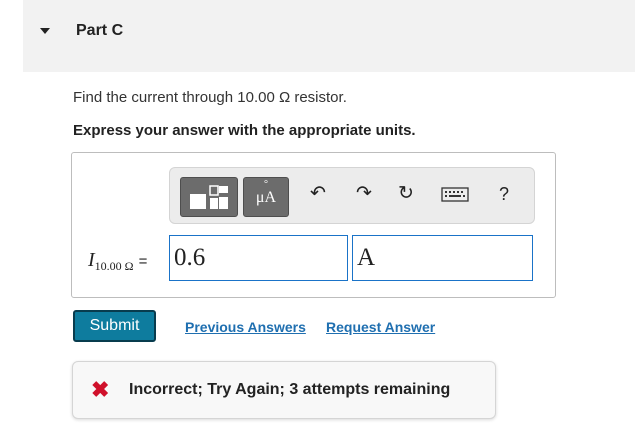 The image size is (635, 432). Describe the element at coordinates (364, 194) in the screenshot. I see `redo-icon: ↷` at that location.